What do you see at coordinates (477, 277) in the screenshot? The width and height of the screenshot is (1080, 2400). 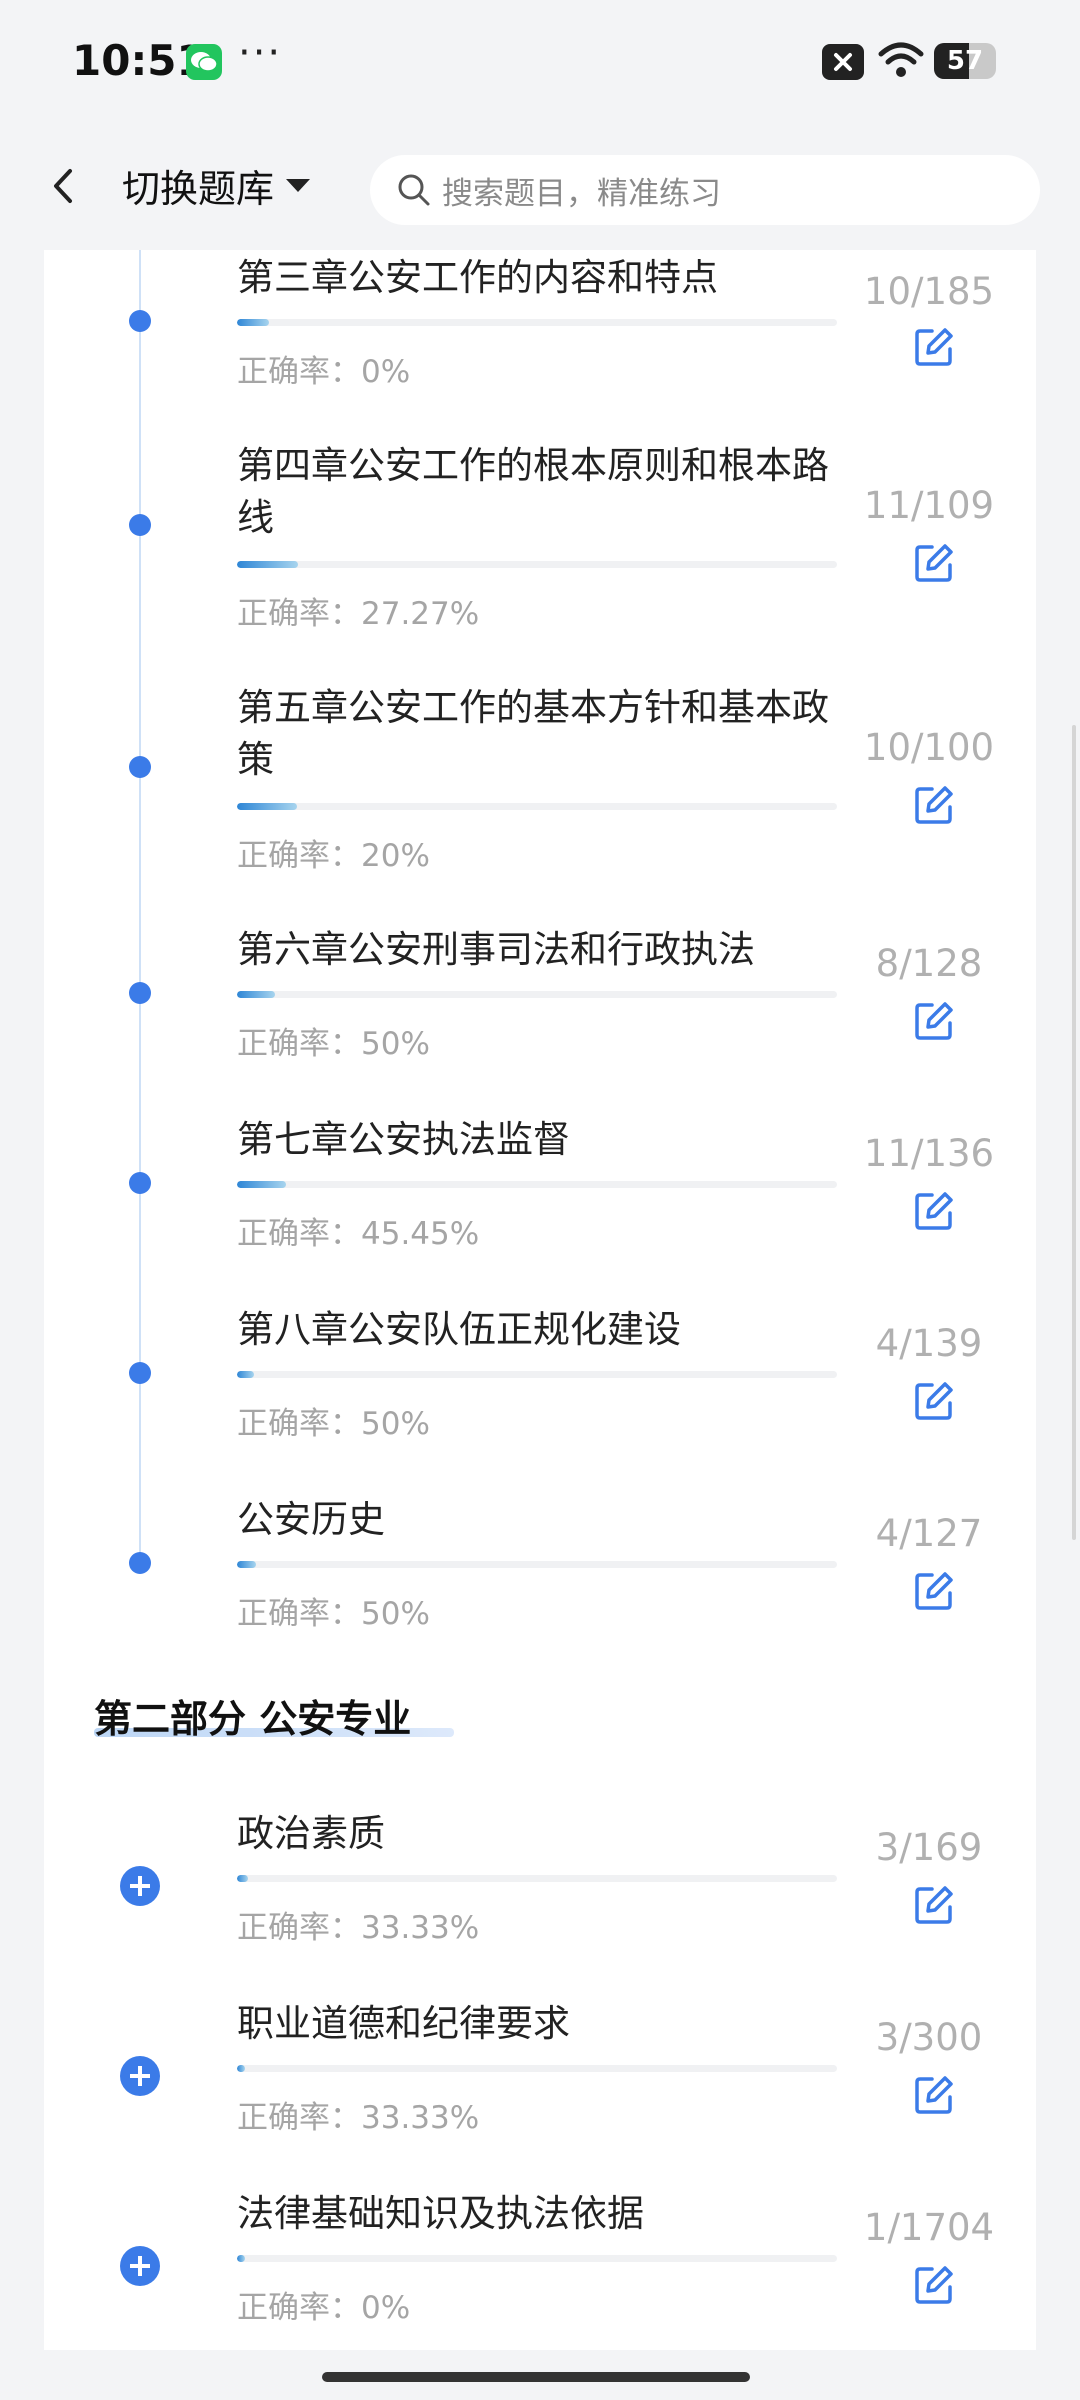 I see `chapter-title: 第三章公安工作的内容和特点` at bounding box center [477, 277].